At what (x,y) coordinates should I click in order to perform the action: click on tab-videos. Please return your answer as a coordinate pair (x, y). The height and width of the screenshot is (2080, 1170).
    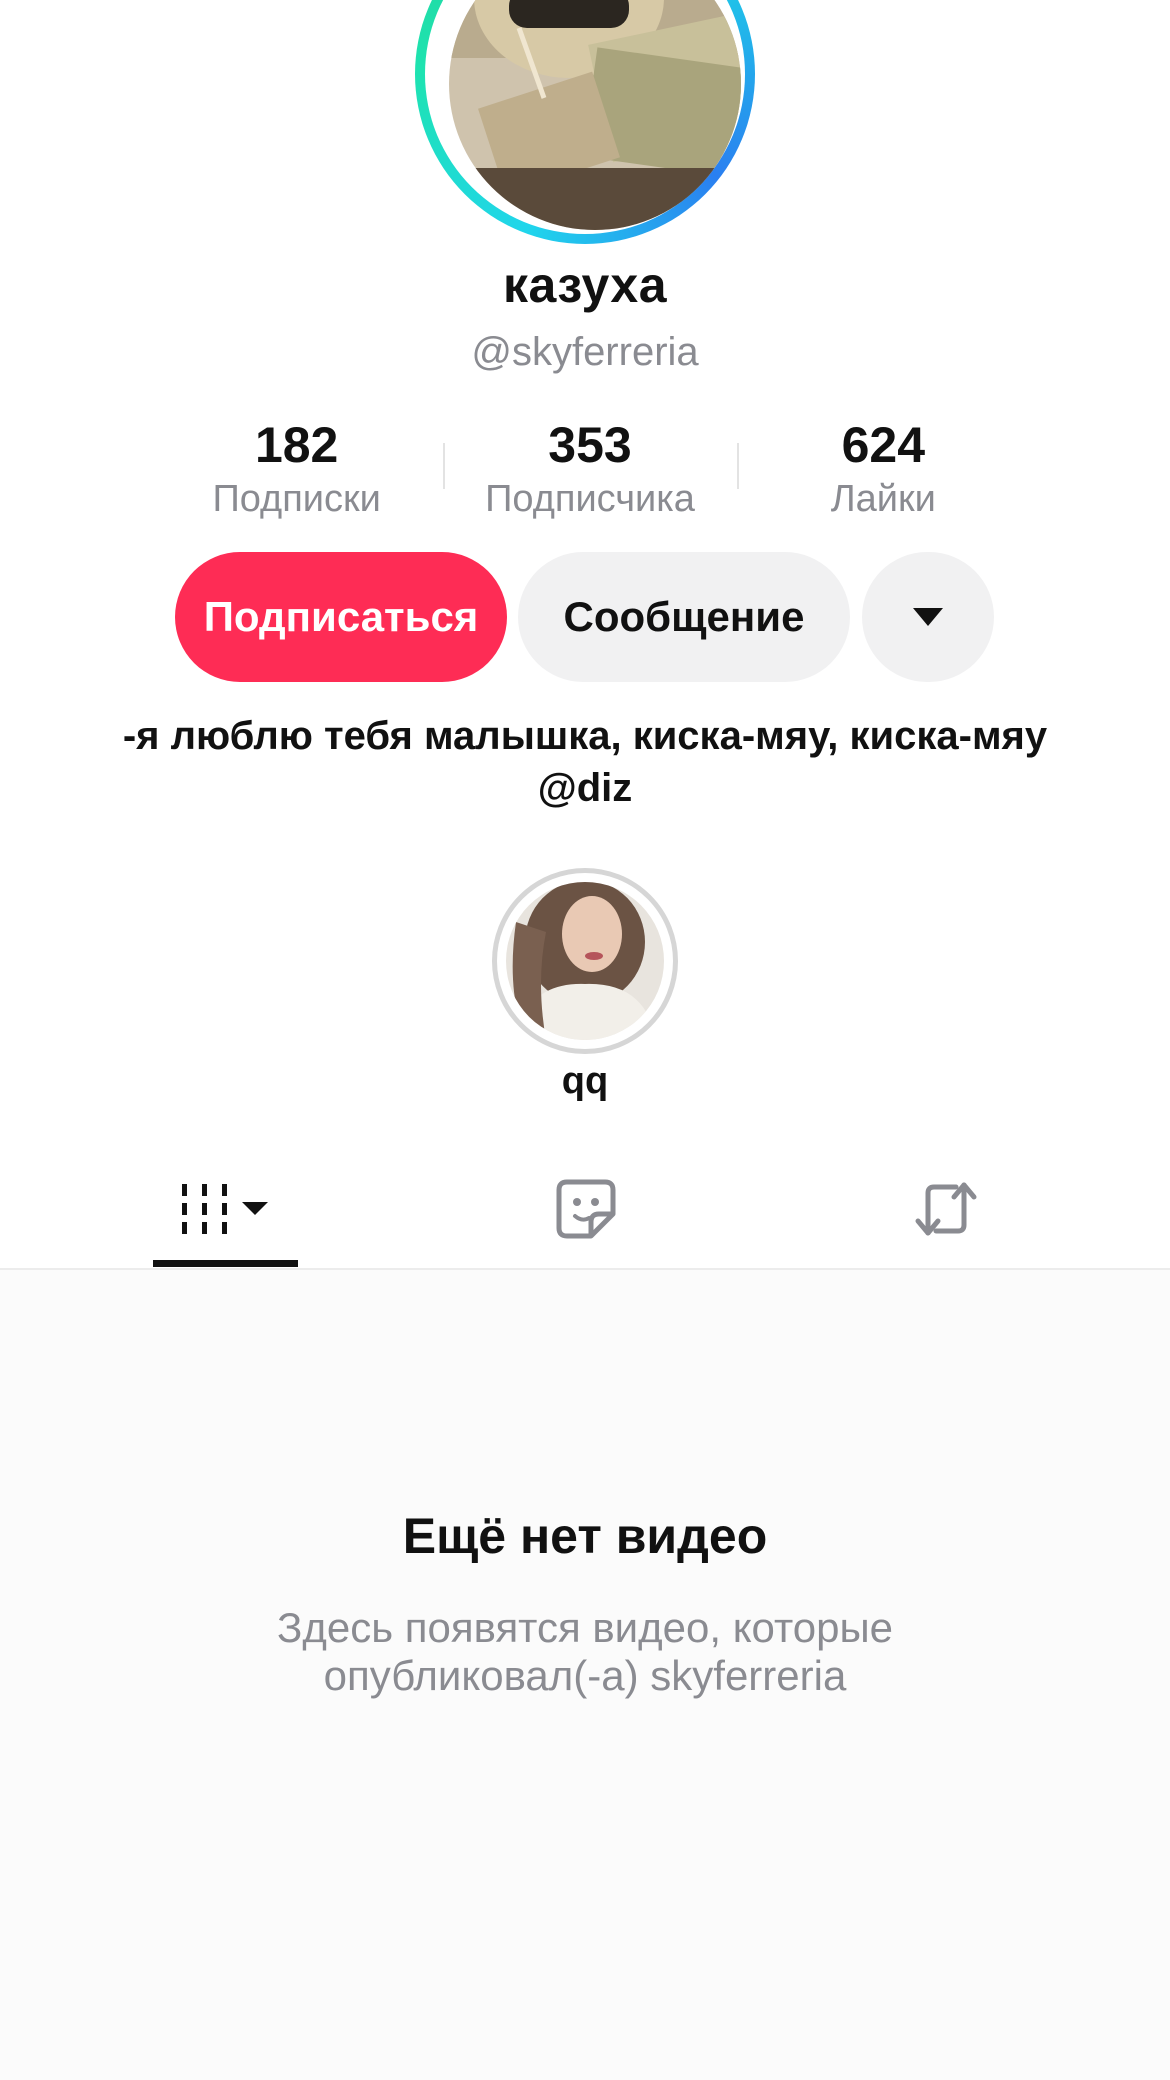
    Looking at the image, I should click on (225, 1209).